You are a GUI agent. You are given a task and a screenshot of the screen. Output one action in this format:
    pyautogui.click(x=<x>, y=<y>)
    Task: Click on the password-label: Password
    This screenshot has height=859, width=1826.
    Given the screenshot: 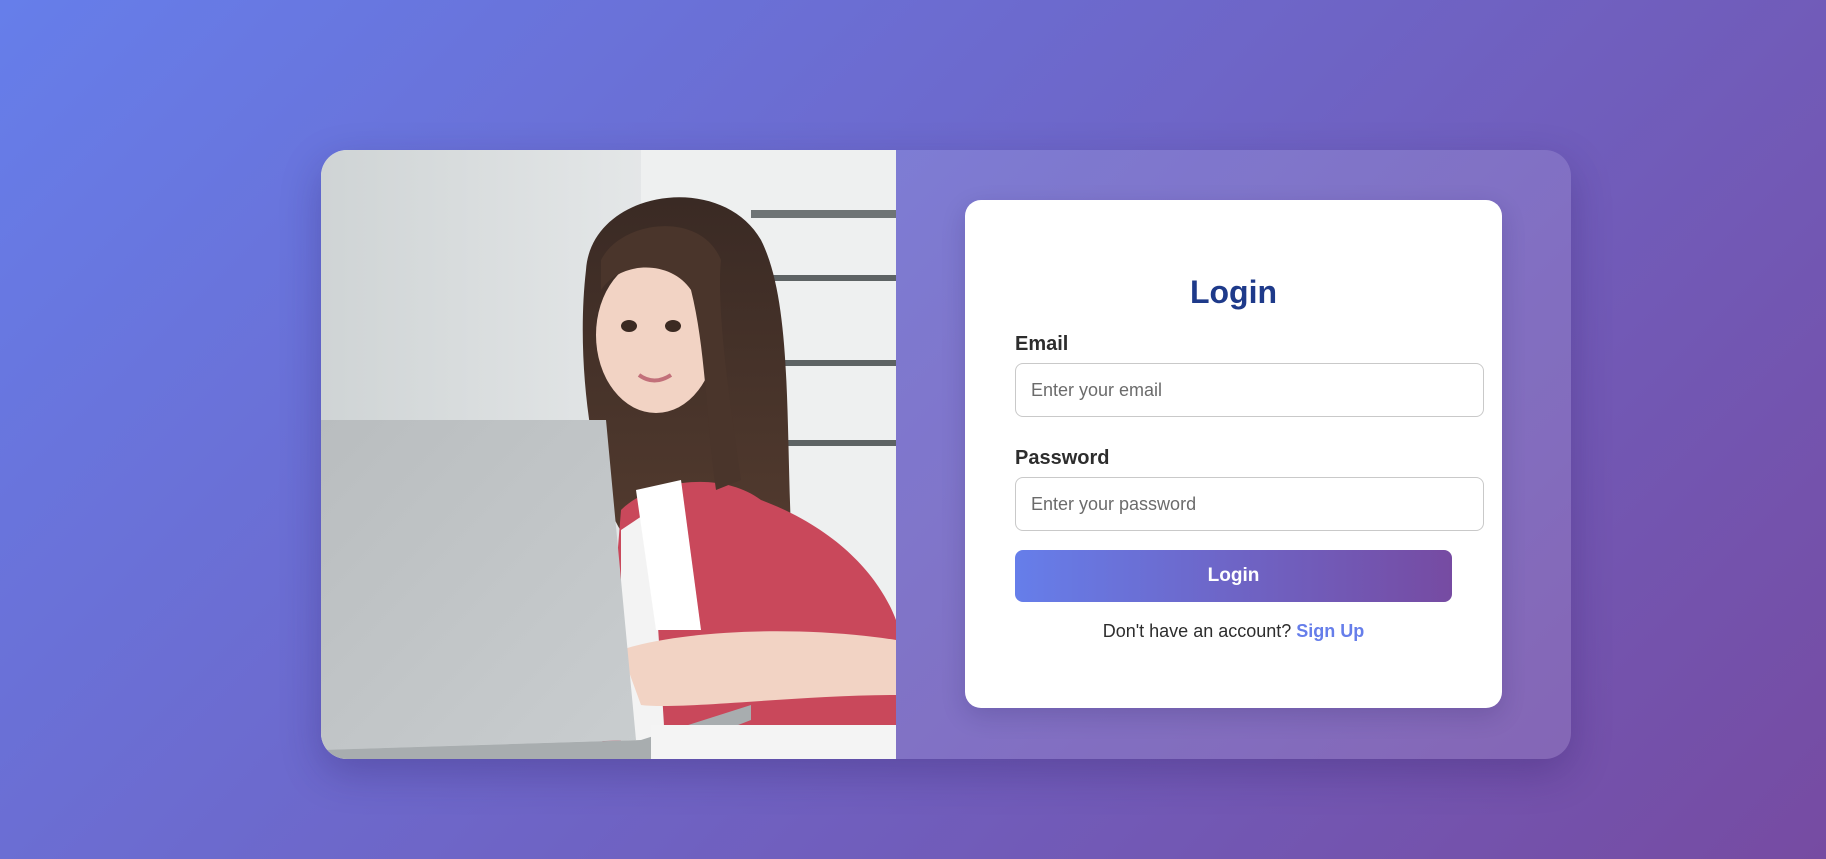 What is the action you would take?
    pyautogui.click(x=1062, y=458)
    